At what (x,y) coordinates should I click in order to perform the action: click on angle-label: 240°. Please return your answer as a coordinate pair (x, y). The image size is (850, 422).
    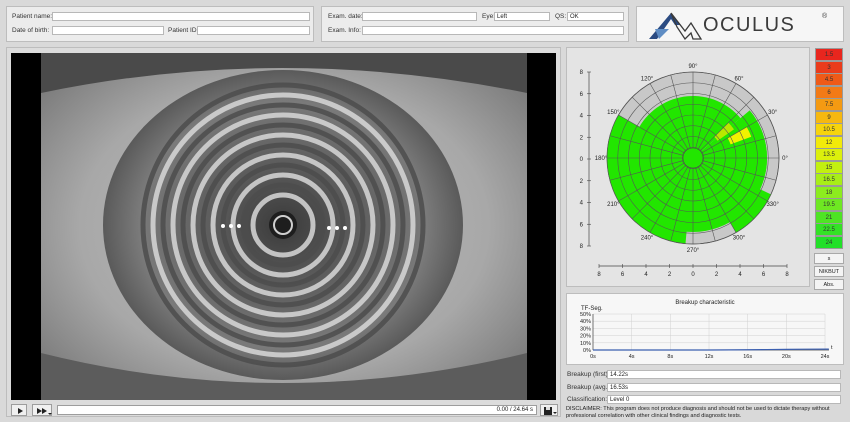
    Looking at the image, I should click on (647, 239).